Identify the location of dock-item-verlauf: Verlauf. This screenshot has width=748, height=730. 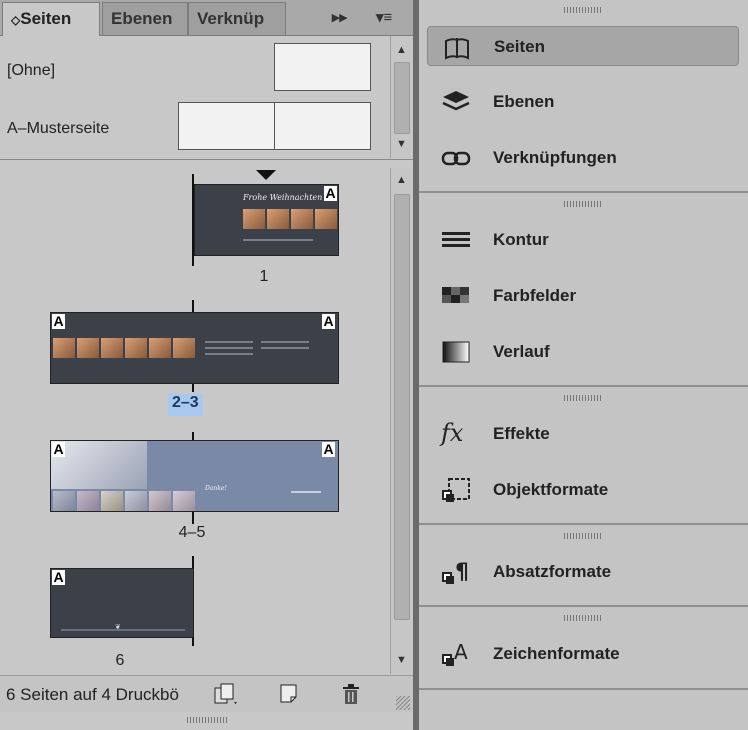
(583, 352).